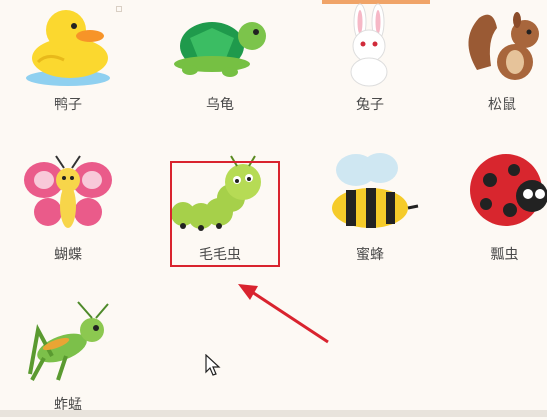 The image size is (547, 420). I want to click on bottom-scroll-area, so click(273, 413).